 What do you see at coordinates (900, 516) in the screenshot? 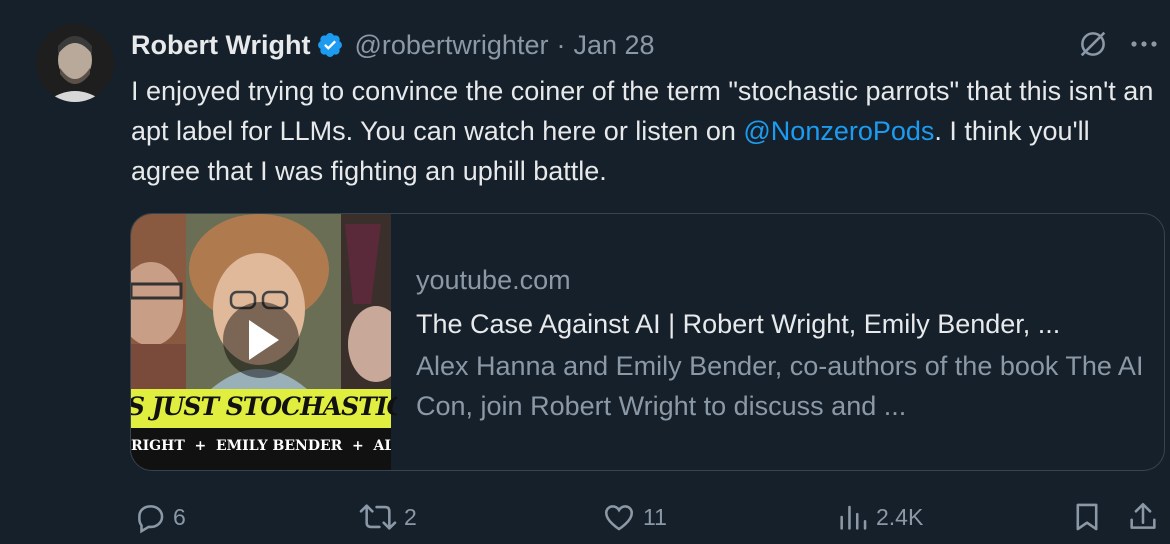
I see `views-count: 2.4K` at bounding box center [900, 516].